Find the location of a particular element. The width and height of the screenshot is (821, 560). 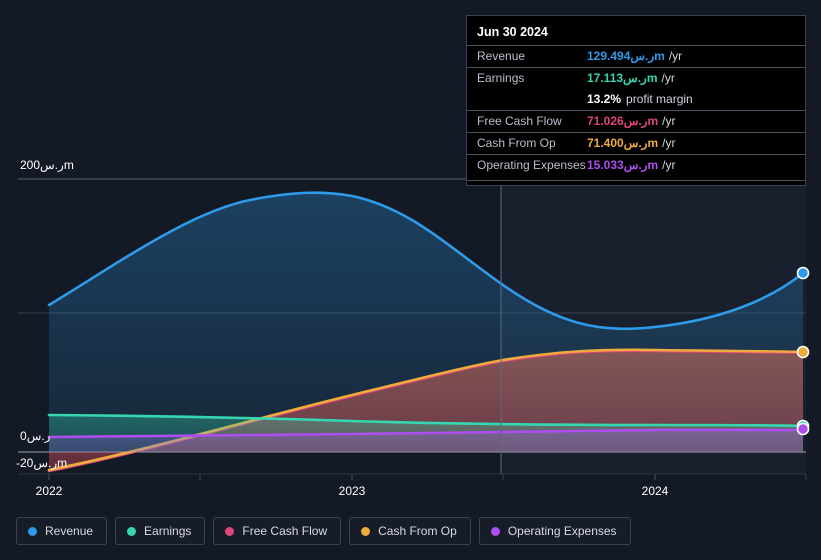

legend-label-operating-expenses: Operating Expenses is located at coordinates (562, 531).